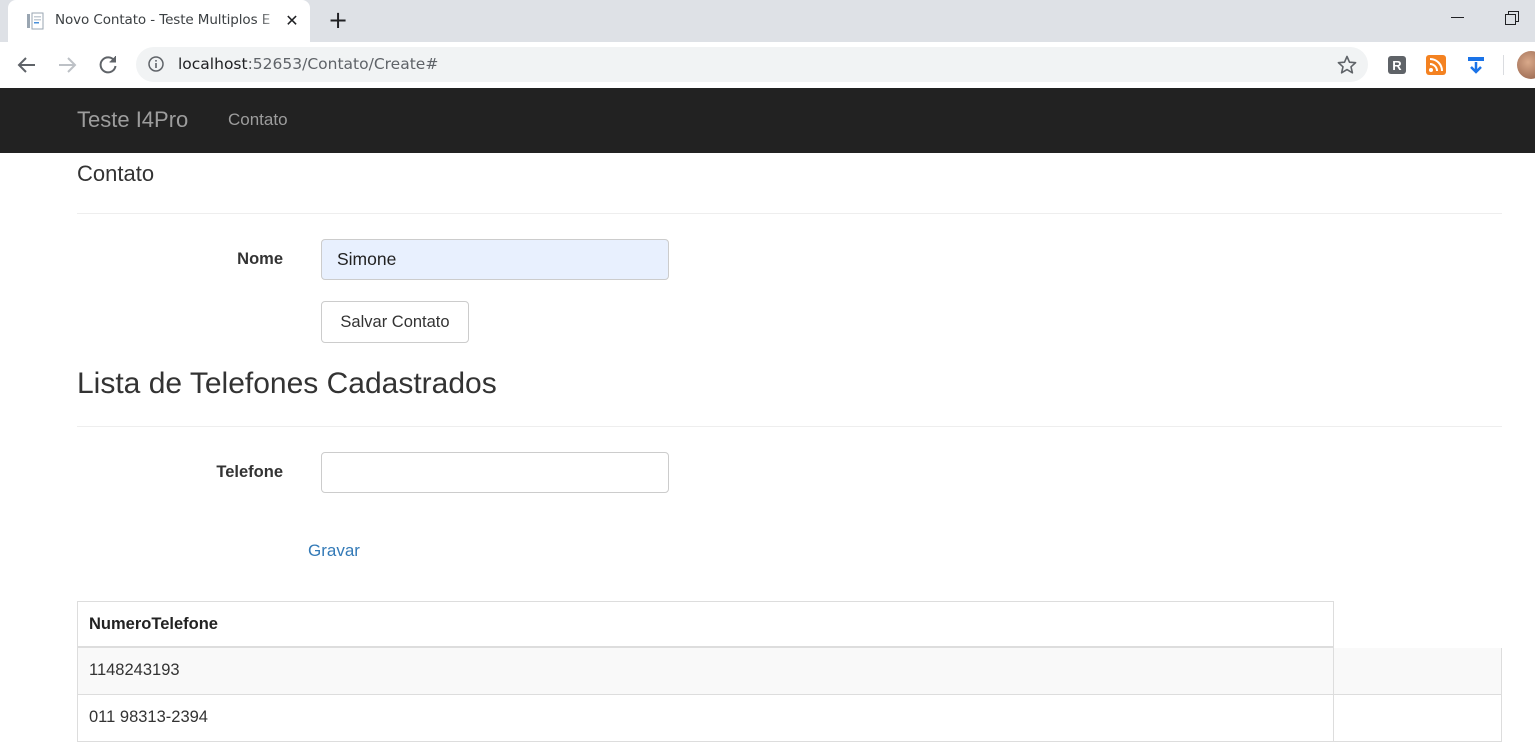 This screenshot has width=1535, height=751. I want to click on phone-number: 1148243193, so click(134, 670).